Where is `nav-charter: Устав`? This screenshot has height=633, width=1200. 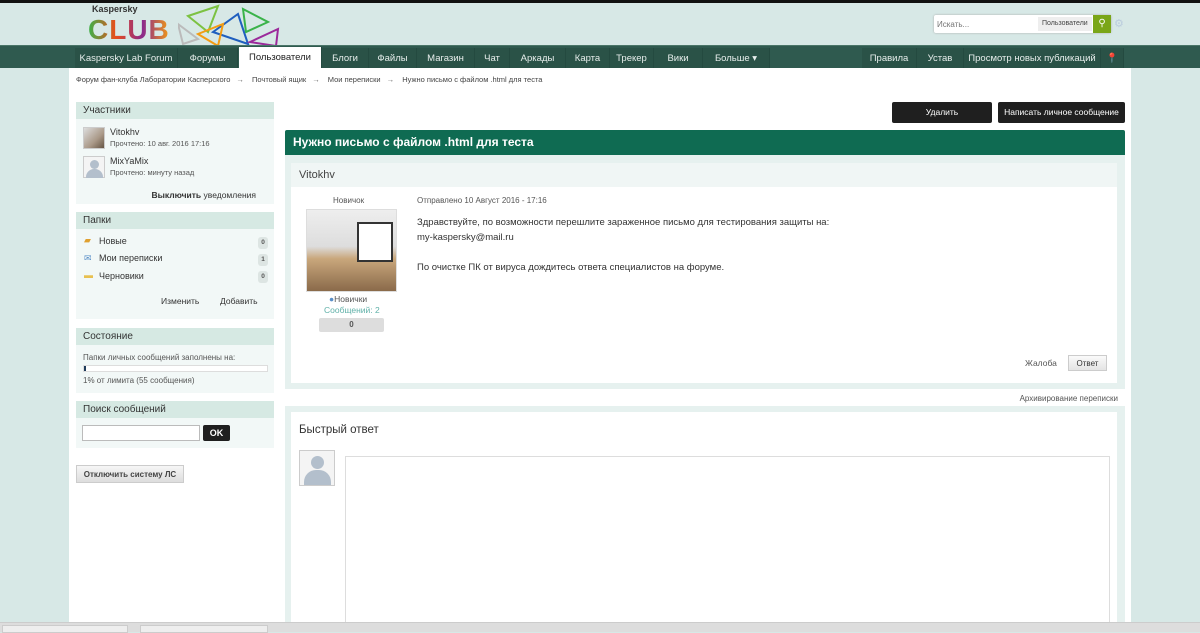
nav-charter: Устав is located at coordinates (940, 58).